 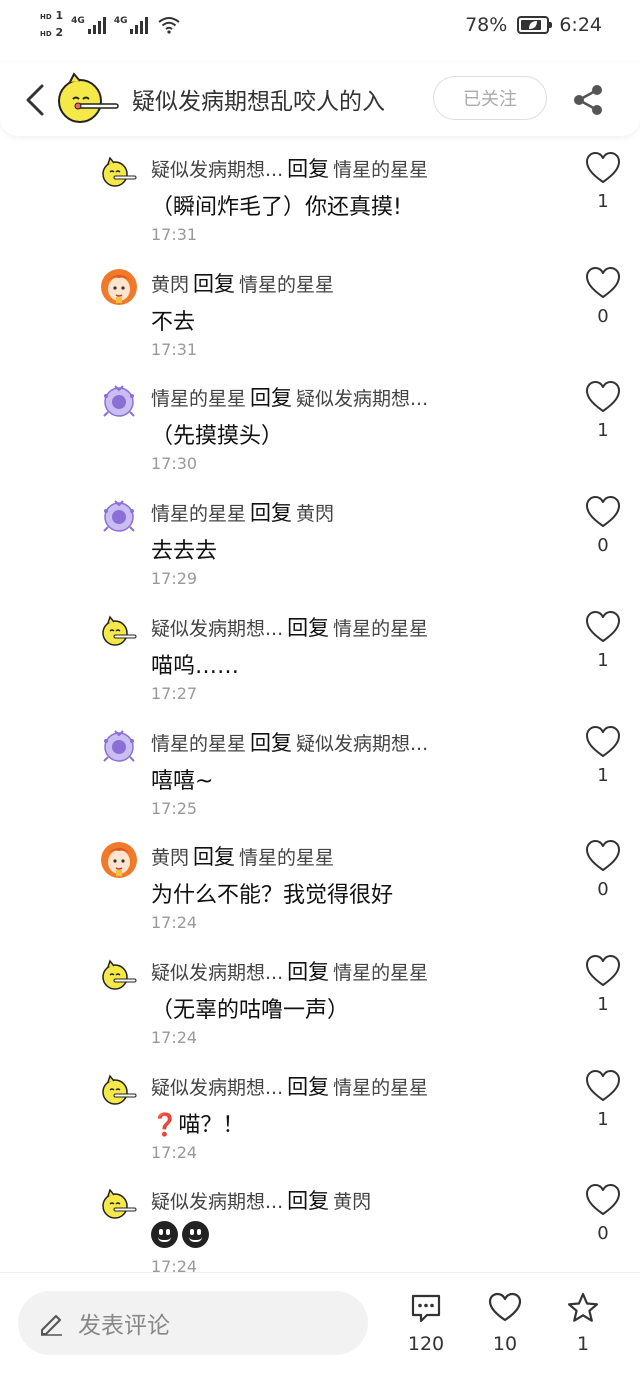 I want to click on comment-row: 情星的星星 回复 疑似发病期想... （先摸摸头） 17:30 1, so click(x=320, y=431).